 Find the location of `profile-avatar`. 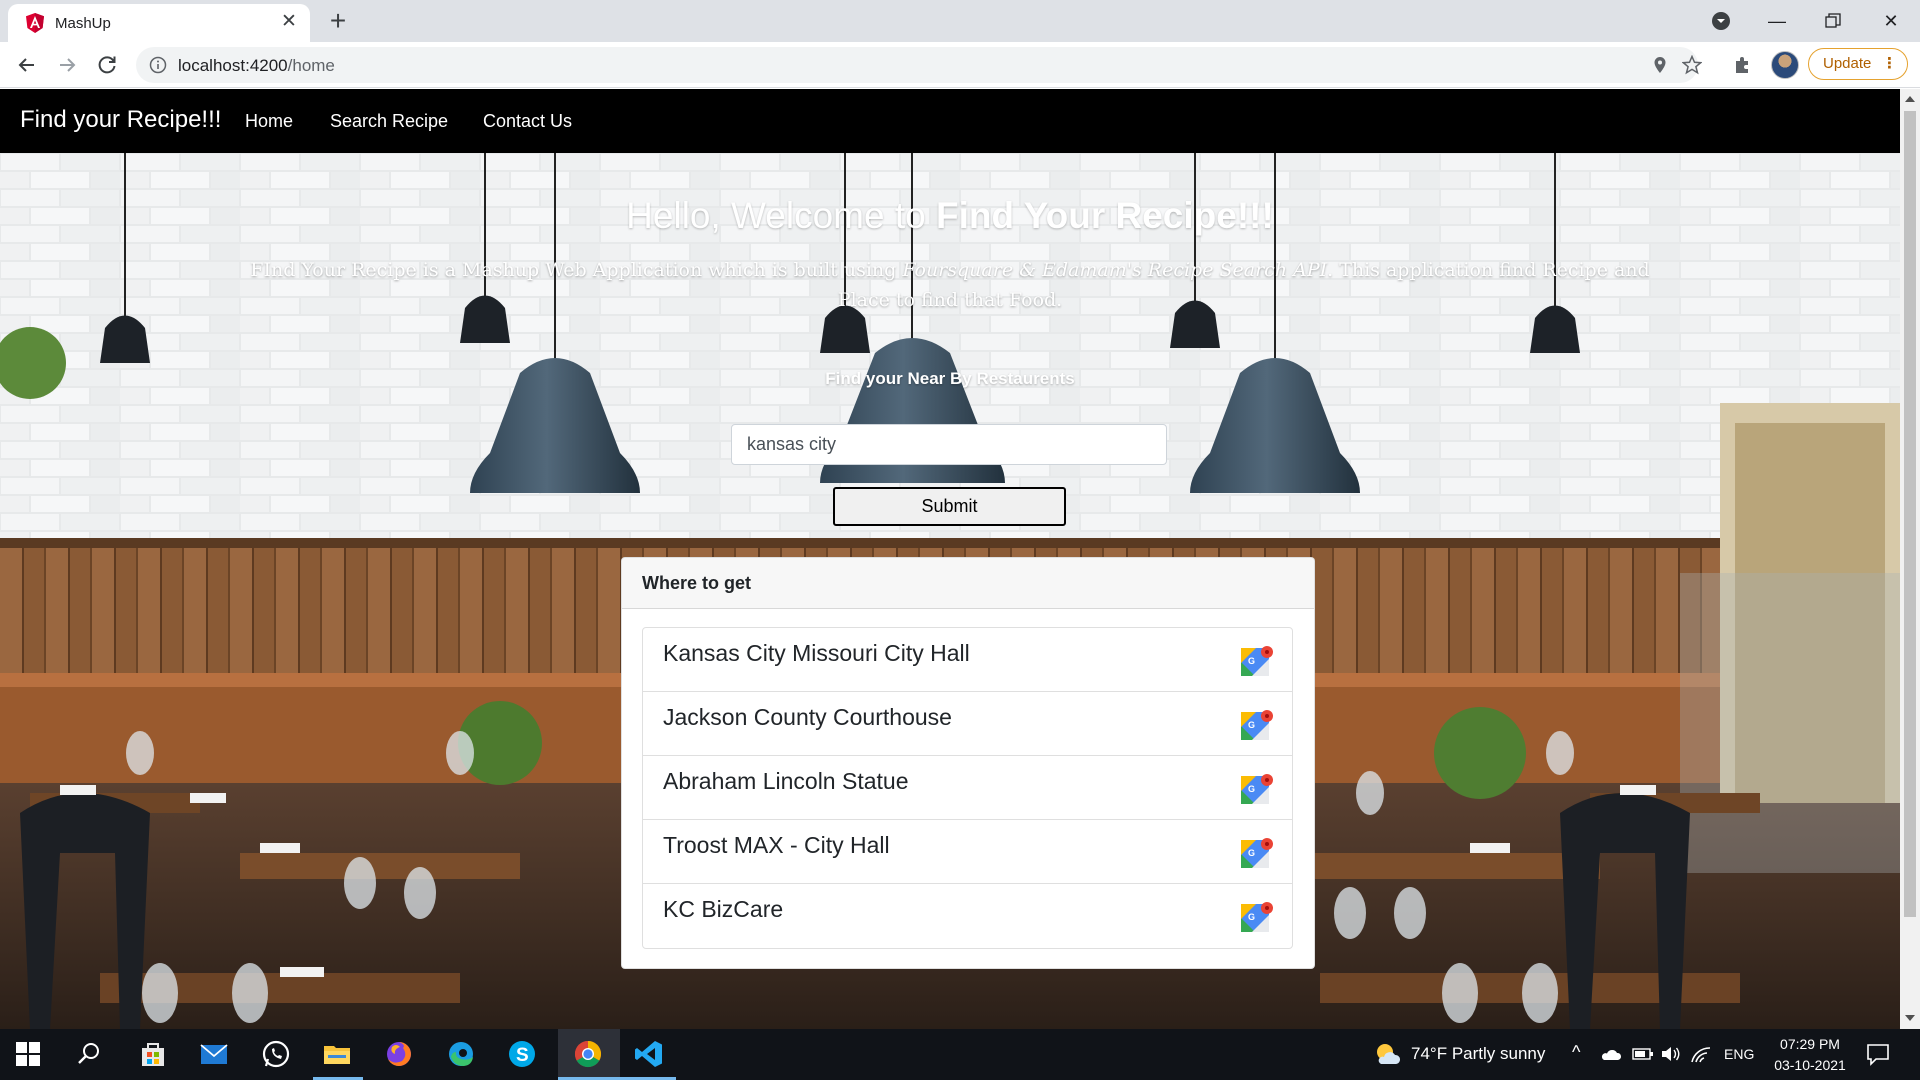

profile-avatar is located at coordinates (1785, 65).